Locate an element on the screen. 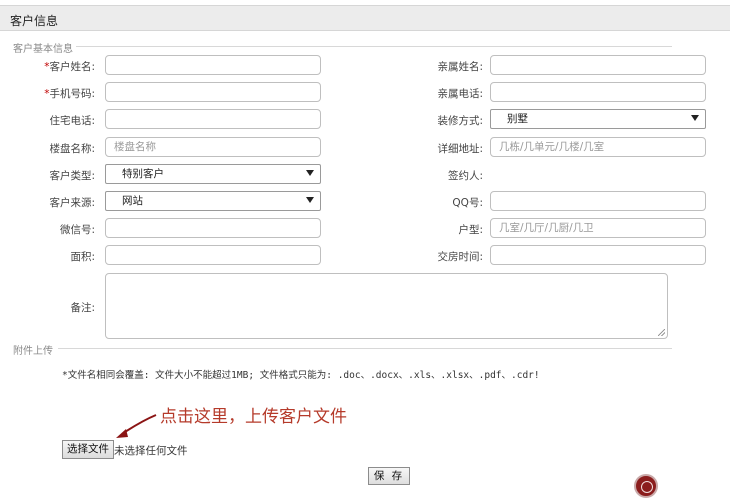  remarks-label: 备注: is located at coordinates (82, 308).